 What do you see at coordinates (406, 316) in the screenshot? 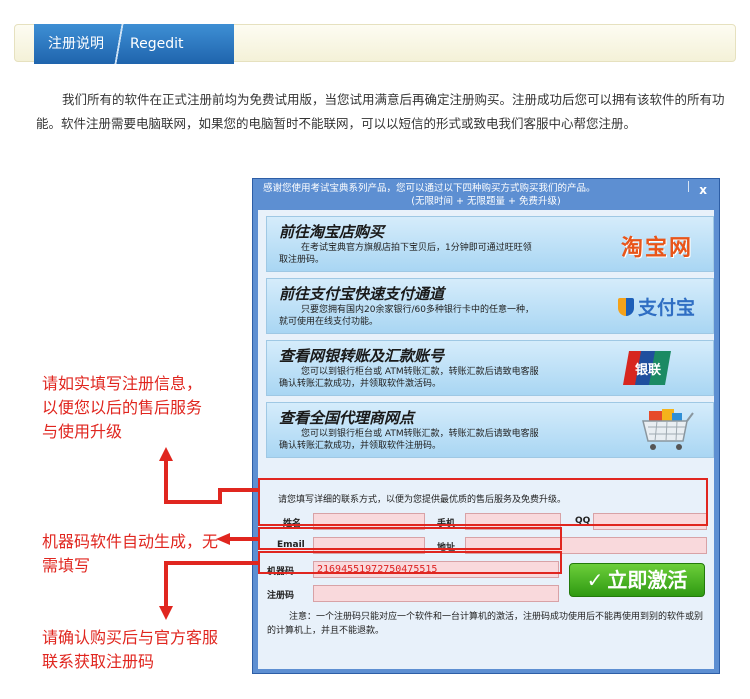
I see `buy-option-desc: 只要您拥有国内20余家银行/60多种银行卡中的任意一种，就可使用在线支付功能。` at bounding box center [406, 316].